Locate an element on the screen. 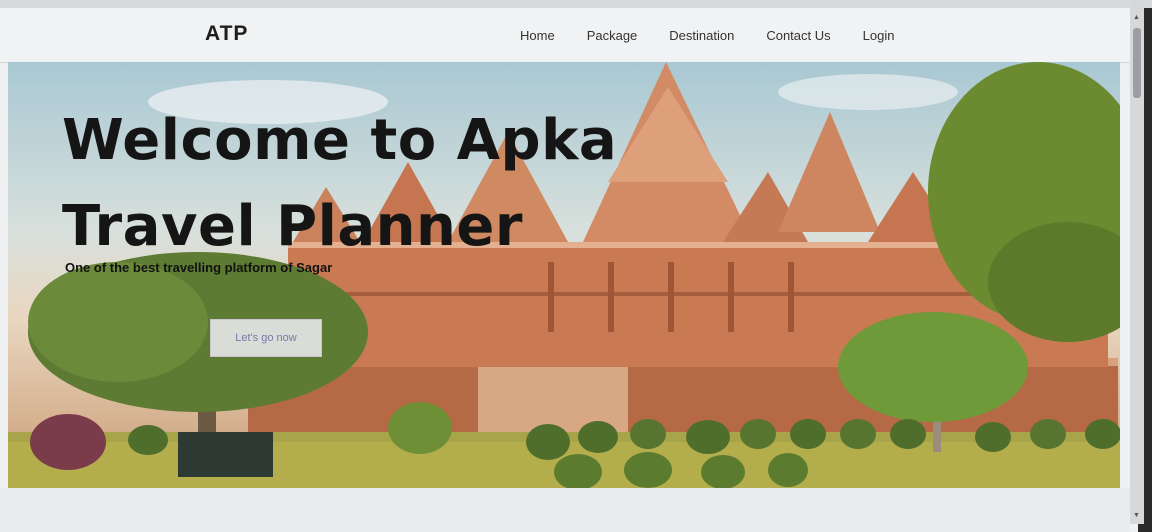 Image resolution: width=1152 pixels, height=532 pixels. nav-contact-us: Contact Us is located at coordinates (798, 35).